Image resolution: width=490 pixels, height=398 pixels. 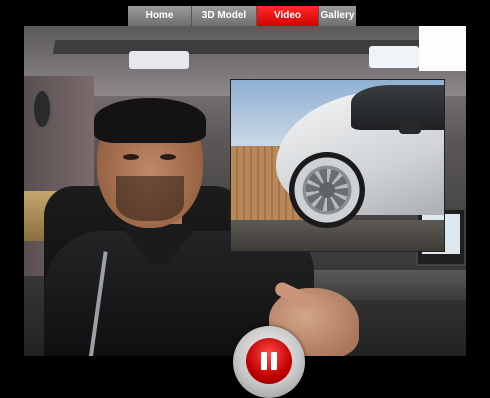 What do you see at coordinates (224, 16) in the screenshot?
I see `nav-3d-model: 3D Model` at bounding box center [224, 16].